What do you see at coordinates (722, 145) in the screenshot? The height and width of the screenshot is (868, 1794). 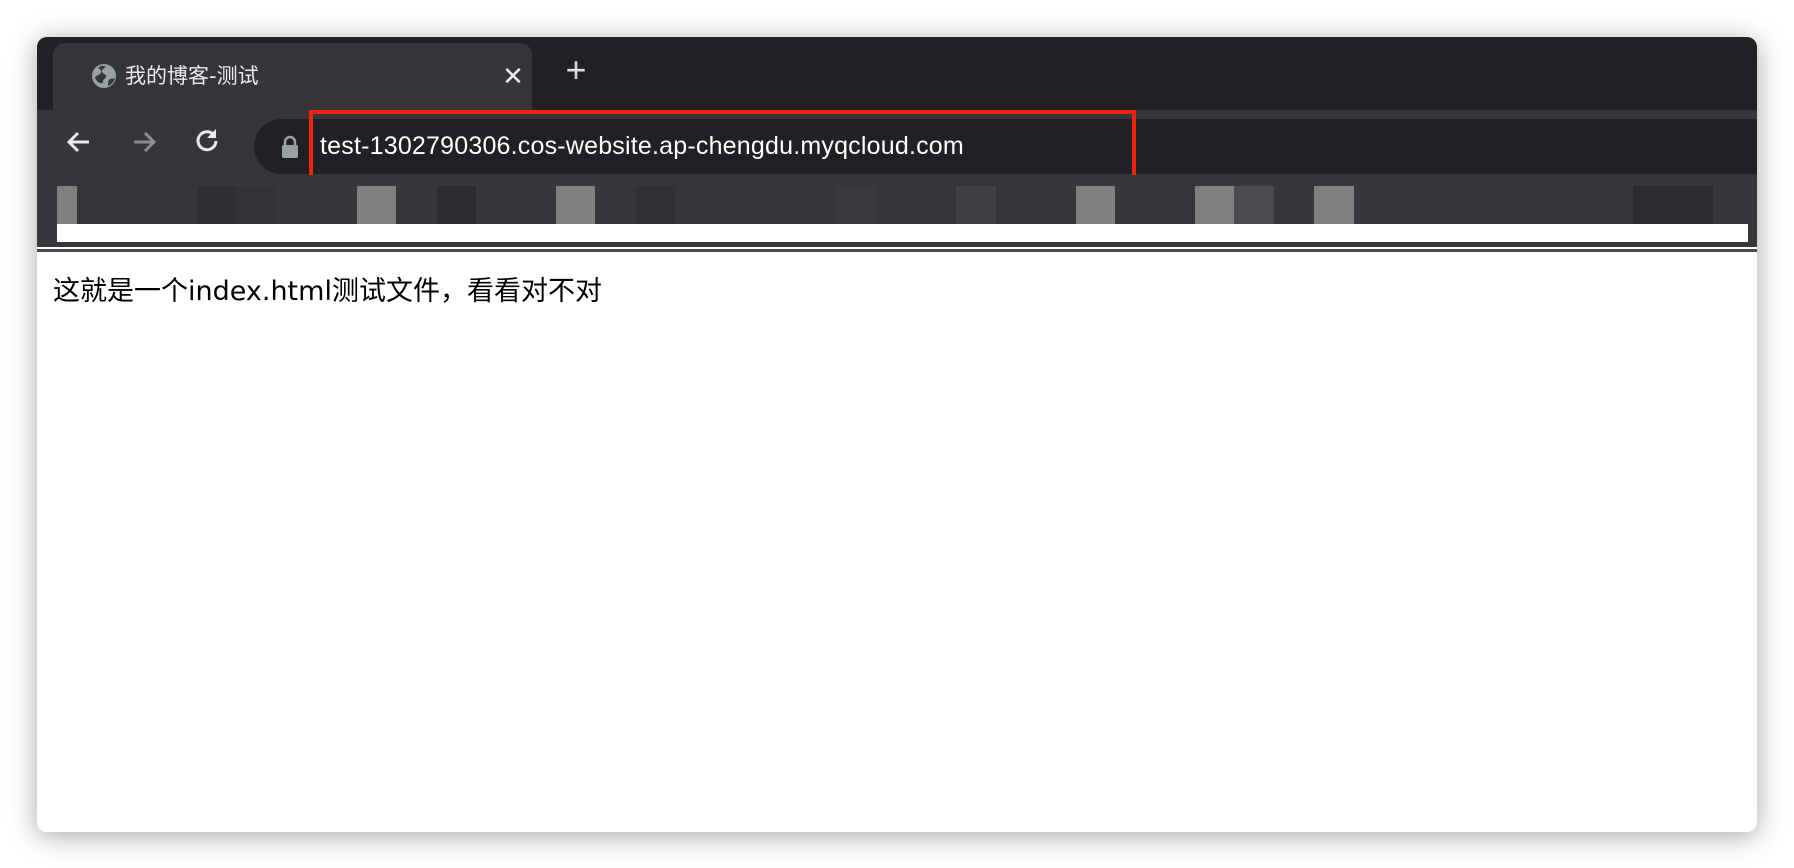 I see `url-highlight-box` at bounding box center [722, 145].